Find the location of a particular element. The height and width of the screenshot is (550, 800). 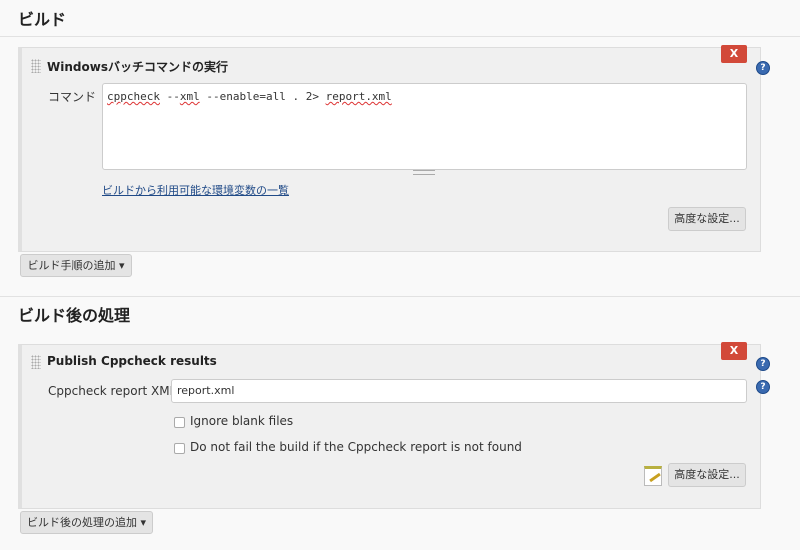

command-label: コマンド is located at coordinates (72, 97).